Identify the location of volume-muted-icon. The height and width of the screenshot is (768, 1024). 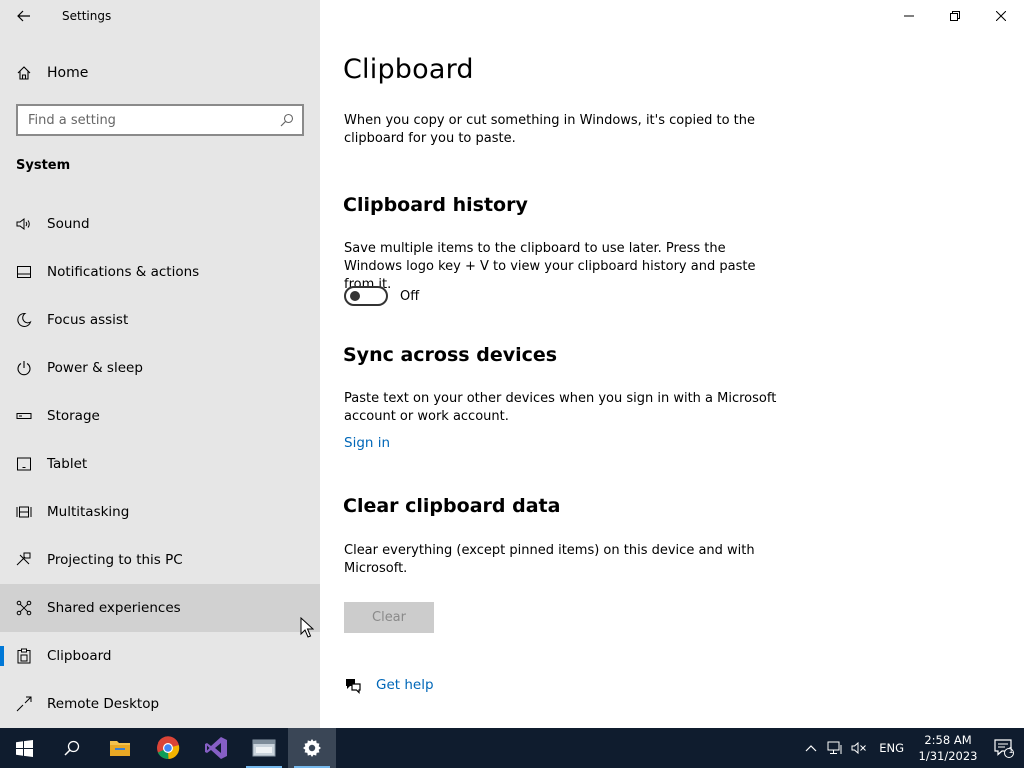
(859, 748).